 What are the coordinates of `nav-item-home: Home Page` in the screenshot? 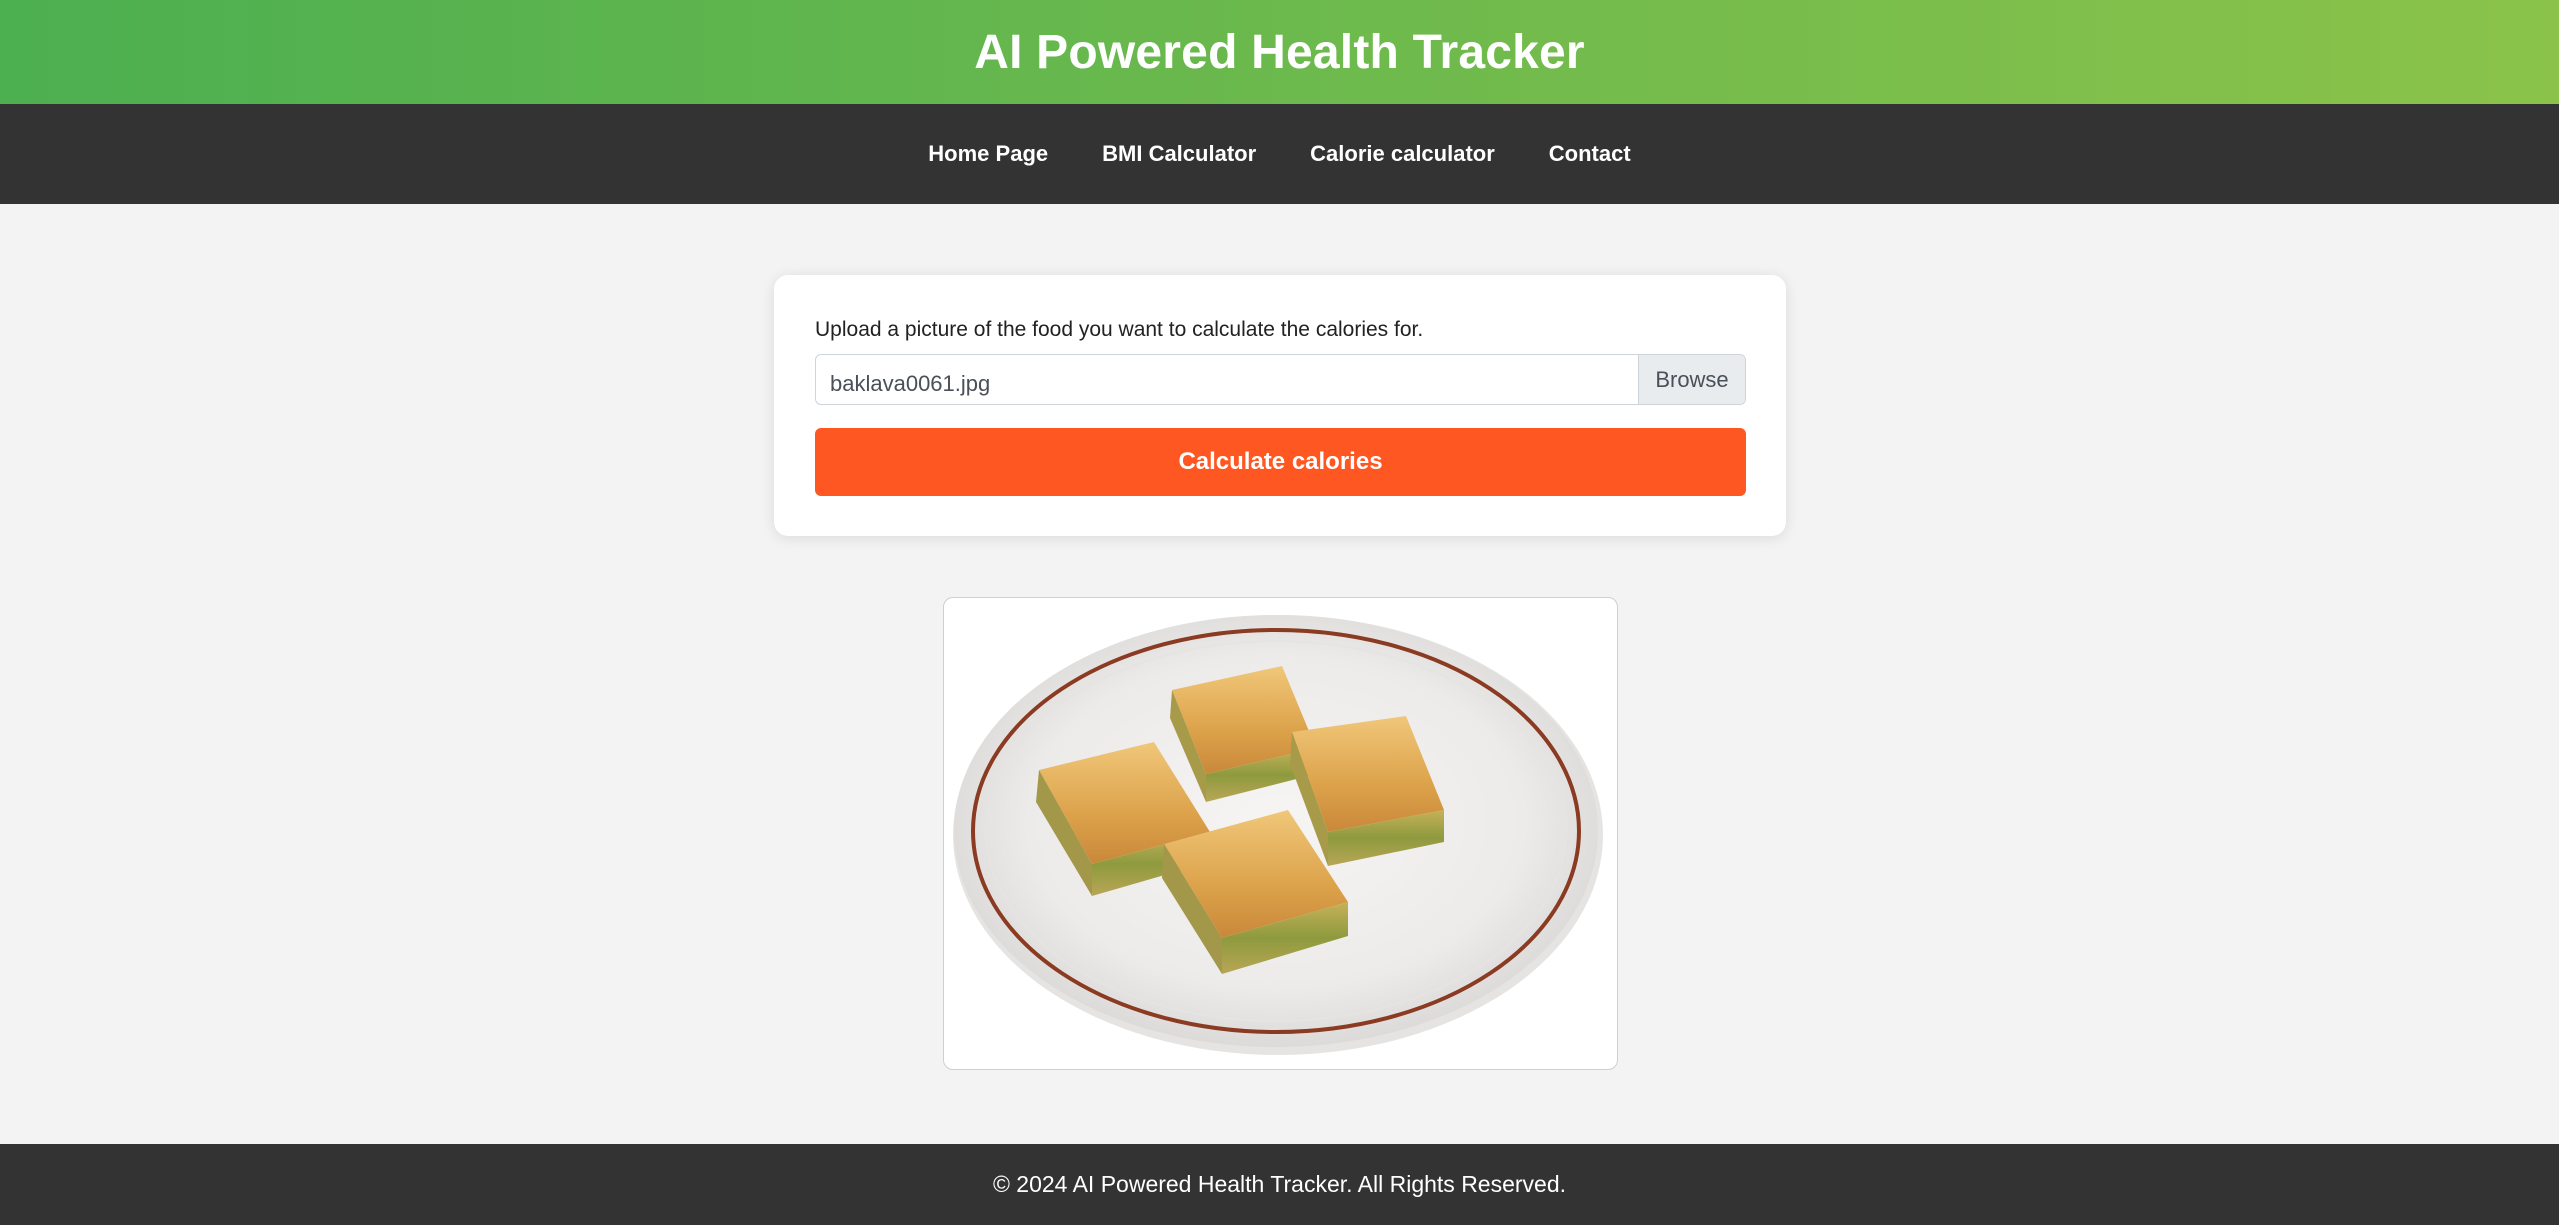 It's located at (988, 154).